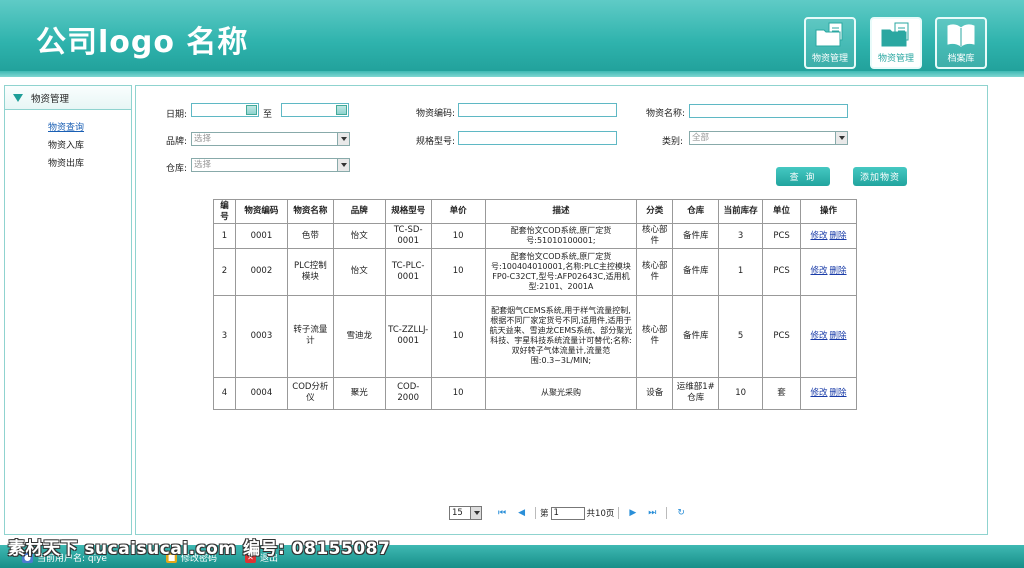 Image resolution: width=1024 pixels, height=568 pixels. I want to click on sidebar-header: 物资管理, so click(68, 98).